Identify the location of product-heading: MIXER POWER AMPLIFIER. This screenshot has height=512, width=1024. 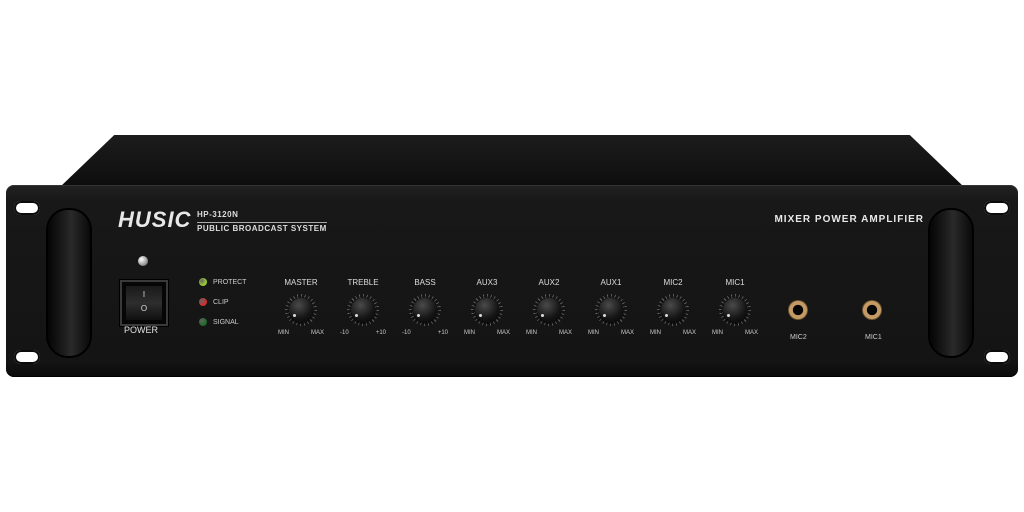
(849, 219).